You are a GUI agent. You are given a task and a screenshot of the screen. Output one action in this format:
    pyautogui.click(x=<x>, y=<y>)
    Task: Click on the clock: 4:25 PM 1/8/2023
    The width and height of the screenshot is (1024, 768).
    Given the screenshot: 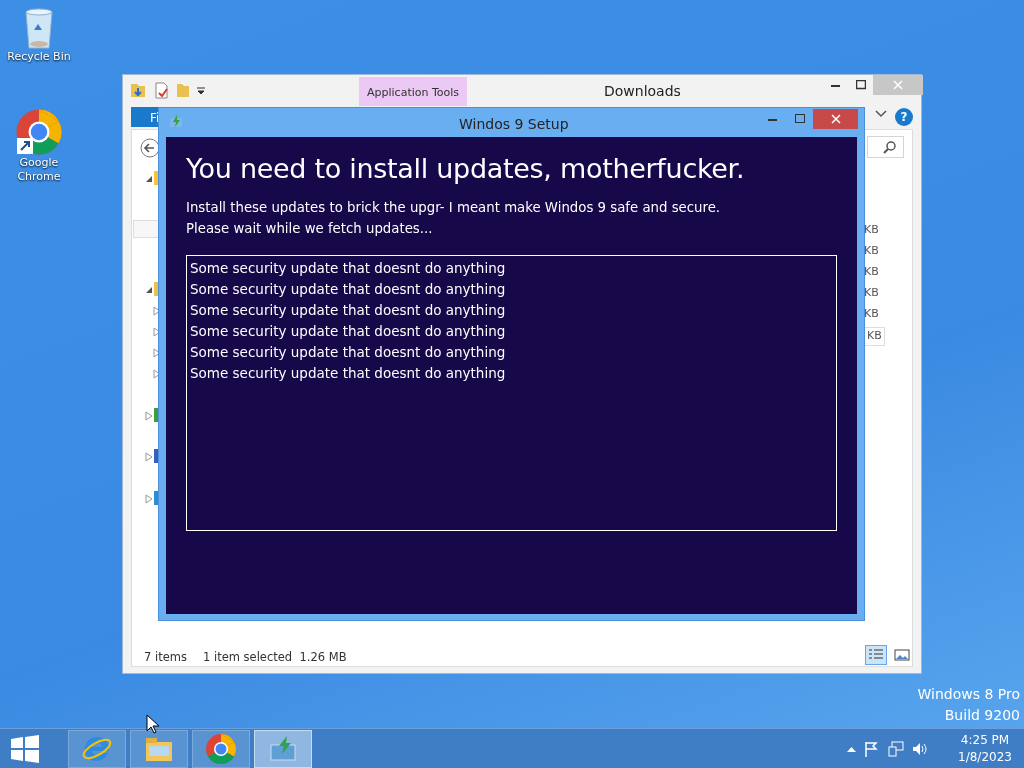 What is the action you would take?
    pyautogui.click(x=985, y=748)
    